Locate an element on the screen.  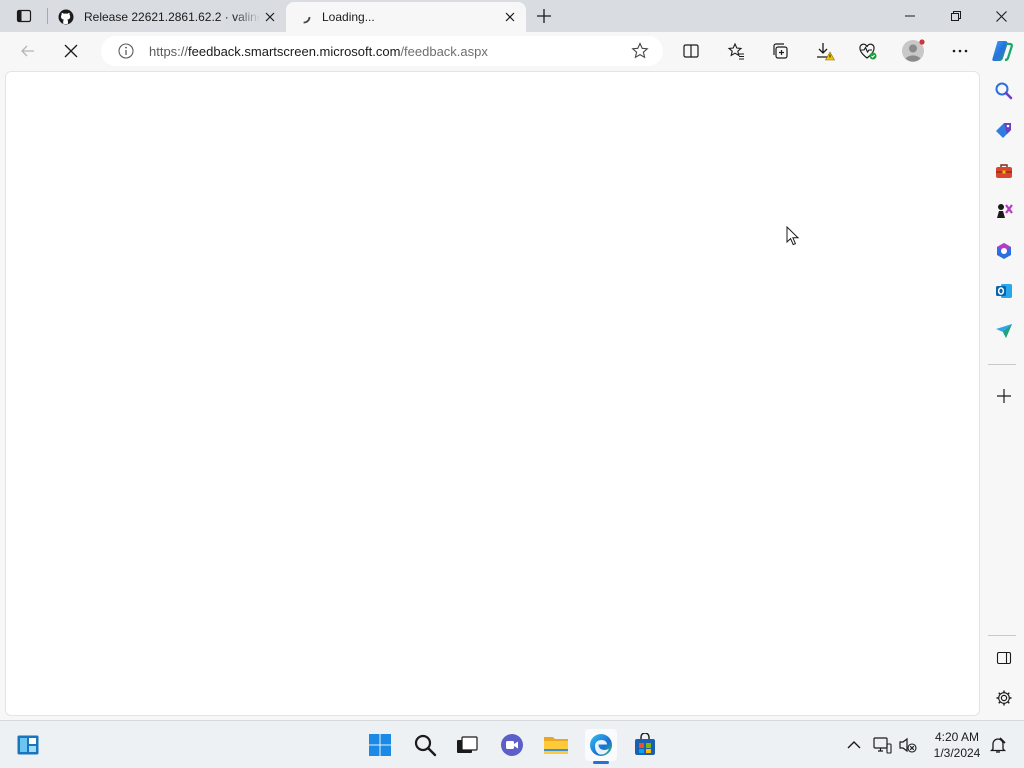
more-button is located at coordinates (960, 51).